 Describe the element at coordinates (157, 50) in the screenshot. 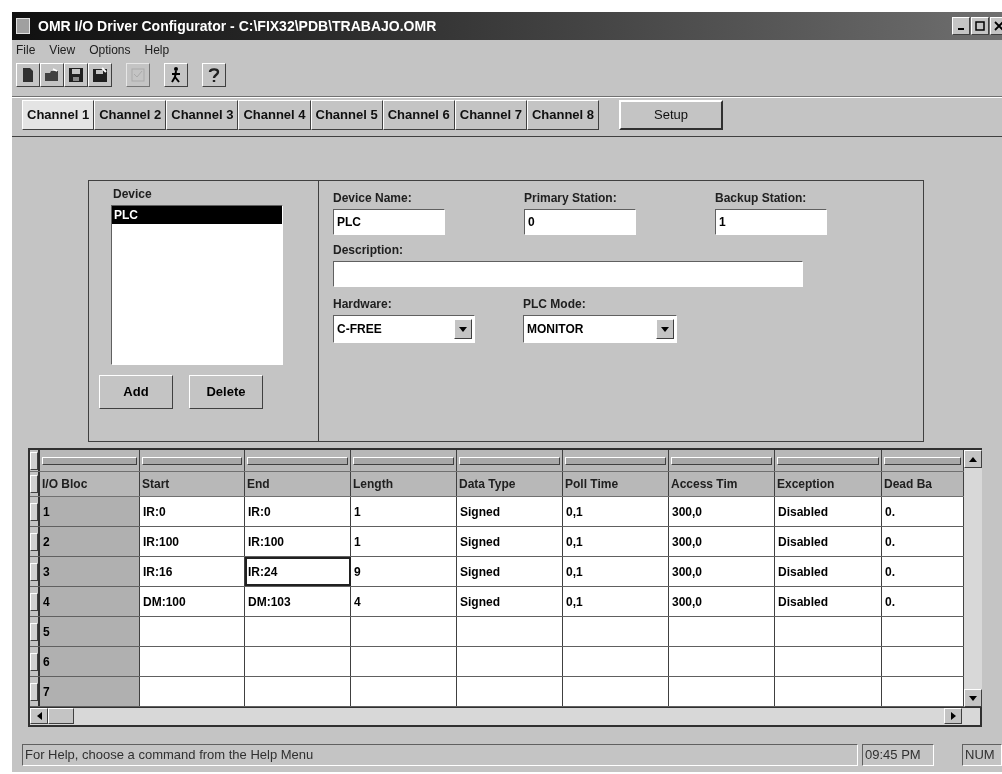

I see `menu-item: Help` at that location.